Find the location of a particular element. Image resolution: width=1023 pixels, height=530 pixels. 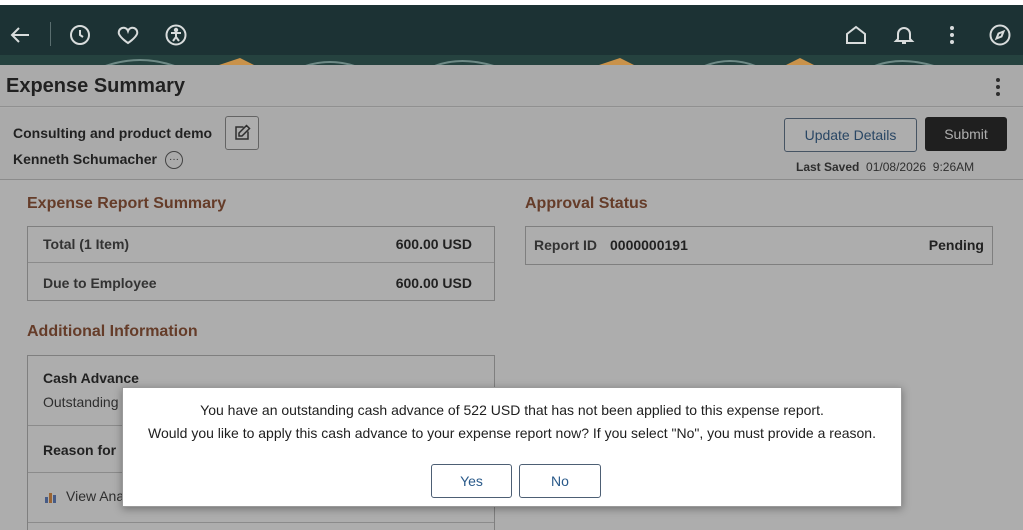

yes-button: Yes is located at coordinates (471, 481).